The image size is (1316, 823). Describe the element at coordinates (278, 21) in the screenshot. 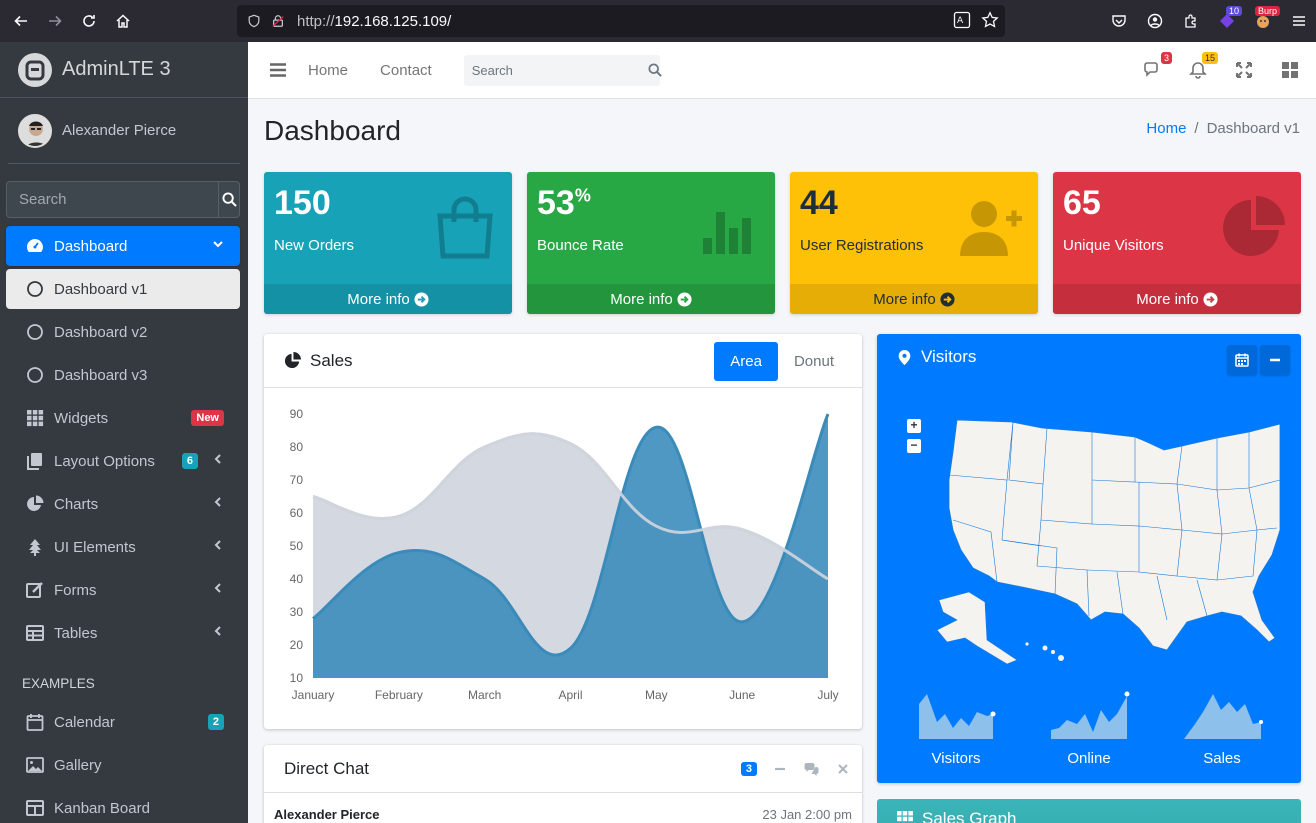

I see `insecure-lock-icon` at that location.